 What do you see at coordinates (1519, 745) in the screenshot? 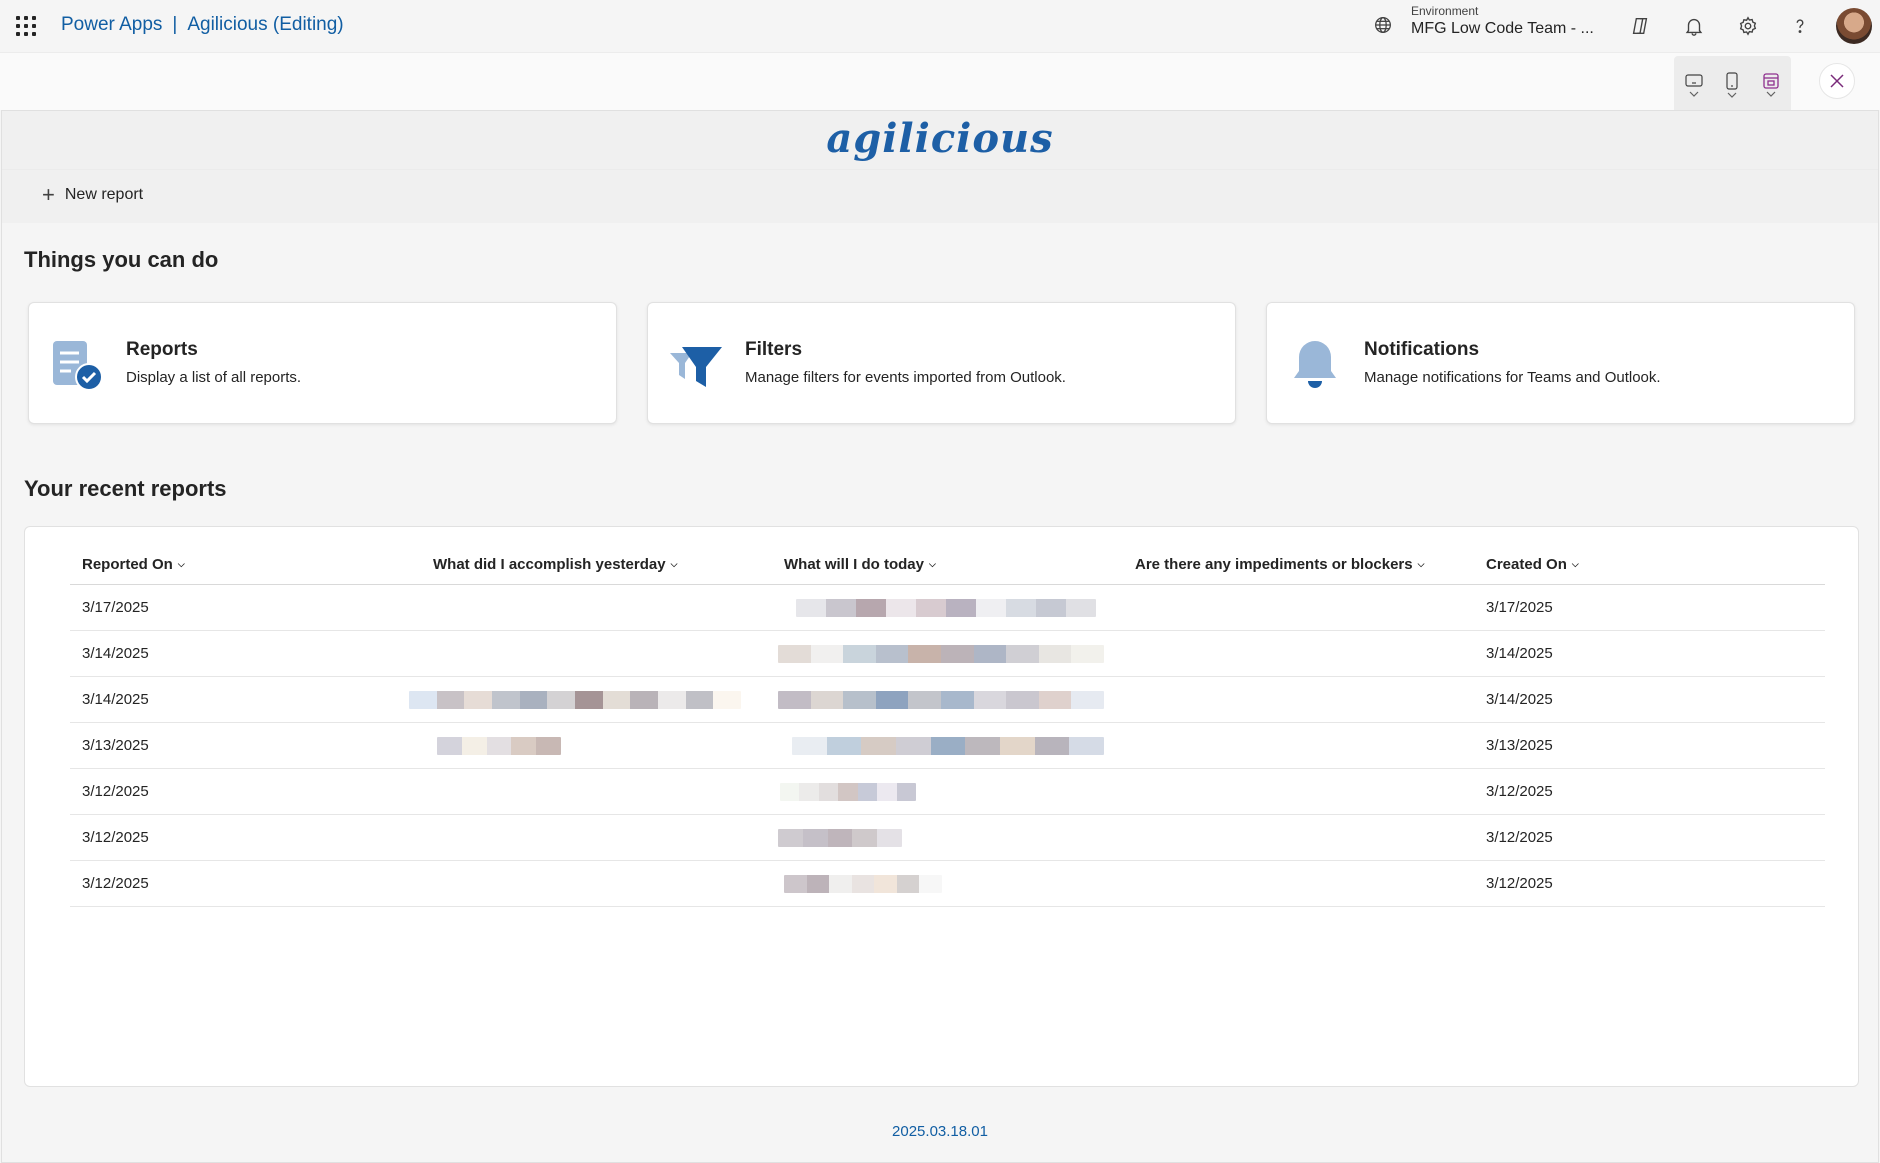
I see `created-on-cell: 3/13/2025` at bounding box center [1519, 745].